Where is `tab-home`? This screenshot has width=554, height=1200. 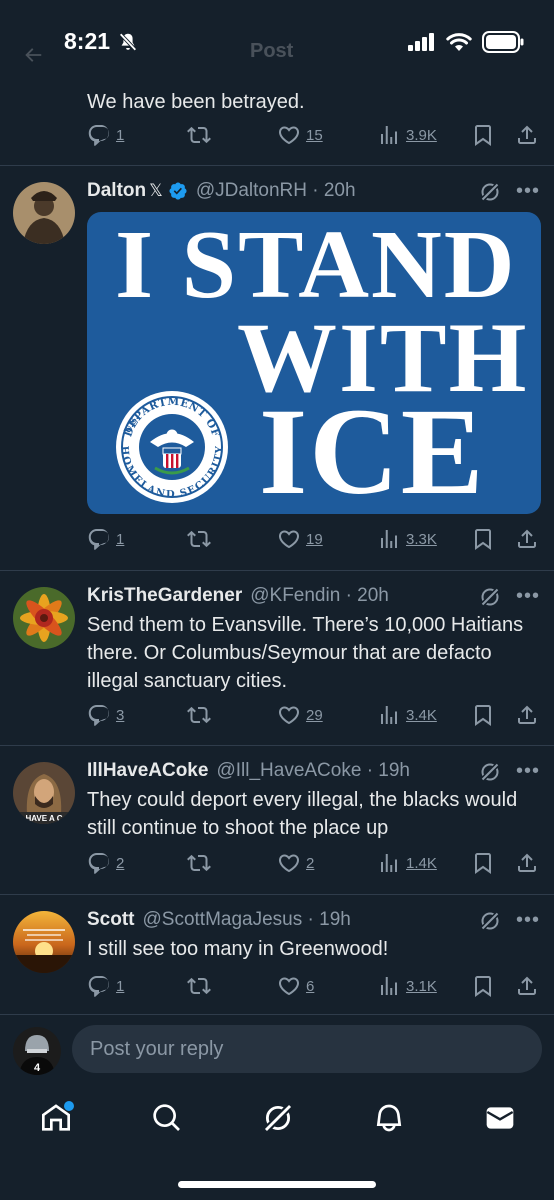
tab-home is located at coordinates (56, 1118).